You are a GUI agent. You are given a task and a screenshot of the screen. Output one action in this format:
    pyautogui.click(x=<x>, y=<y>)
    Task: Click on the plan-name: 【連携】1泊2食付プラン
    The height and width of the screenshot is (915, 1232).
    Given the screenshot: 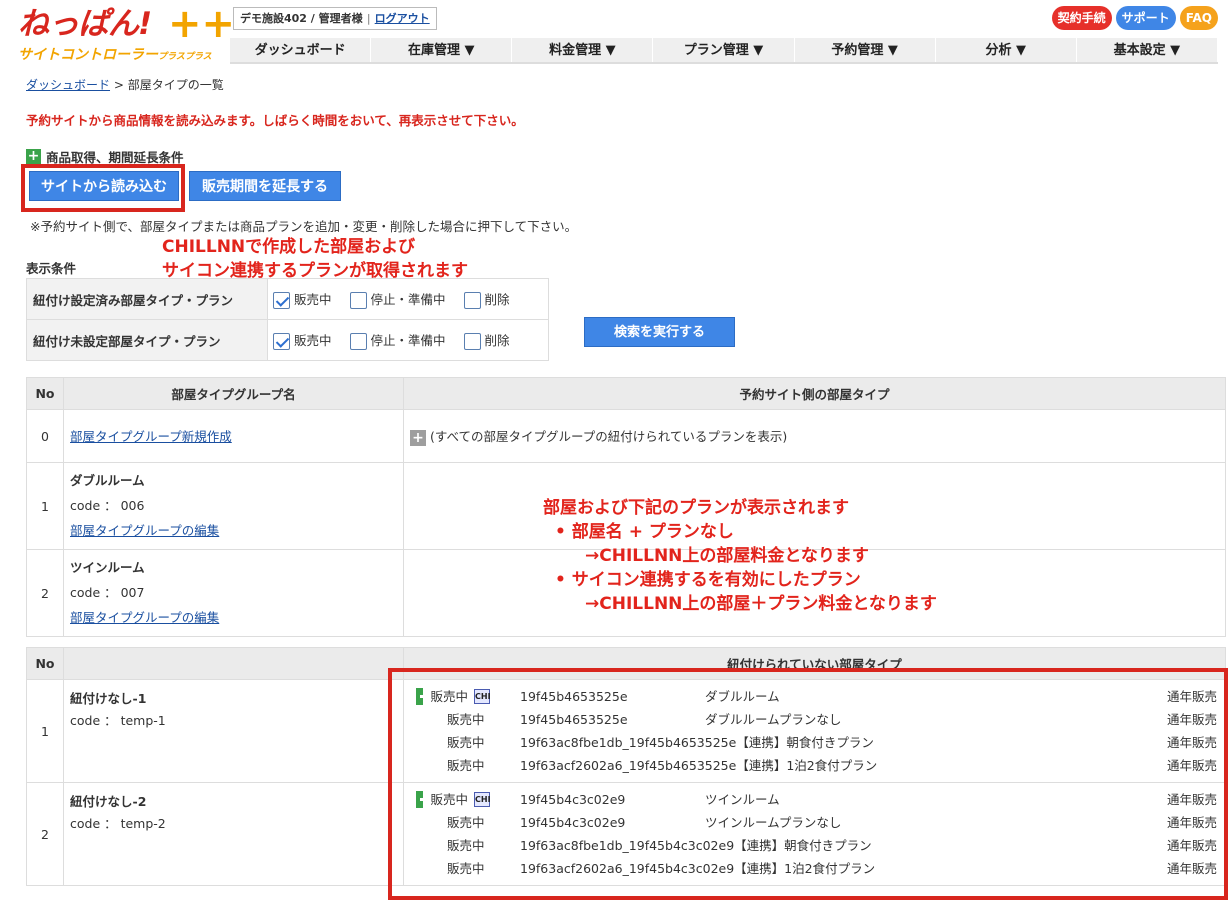 What is the action you would take?
    pyautogui.click(x=805, y=868)
    